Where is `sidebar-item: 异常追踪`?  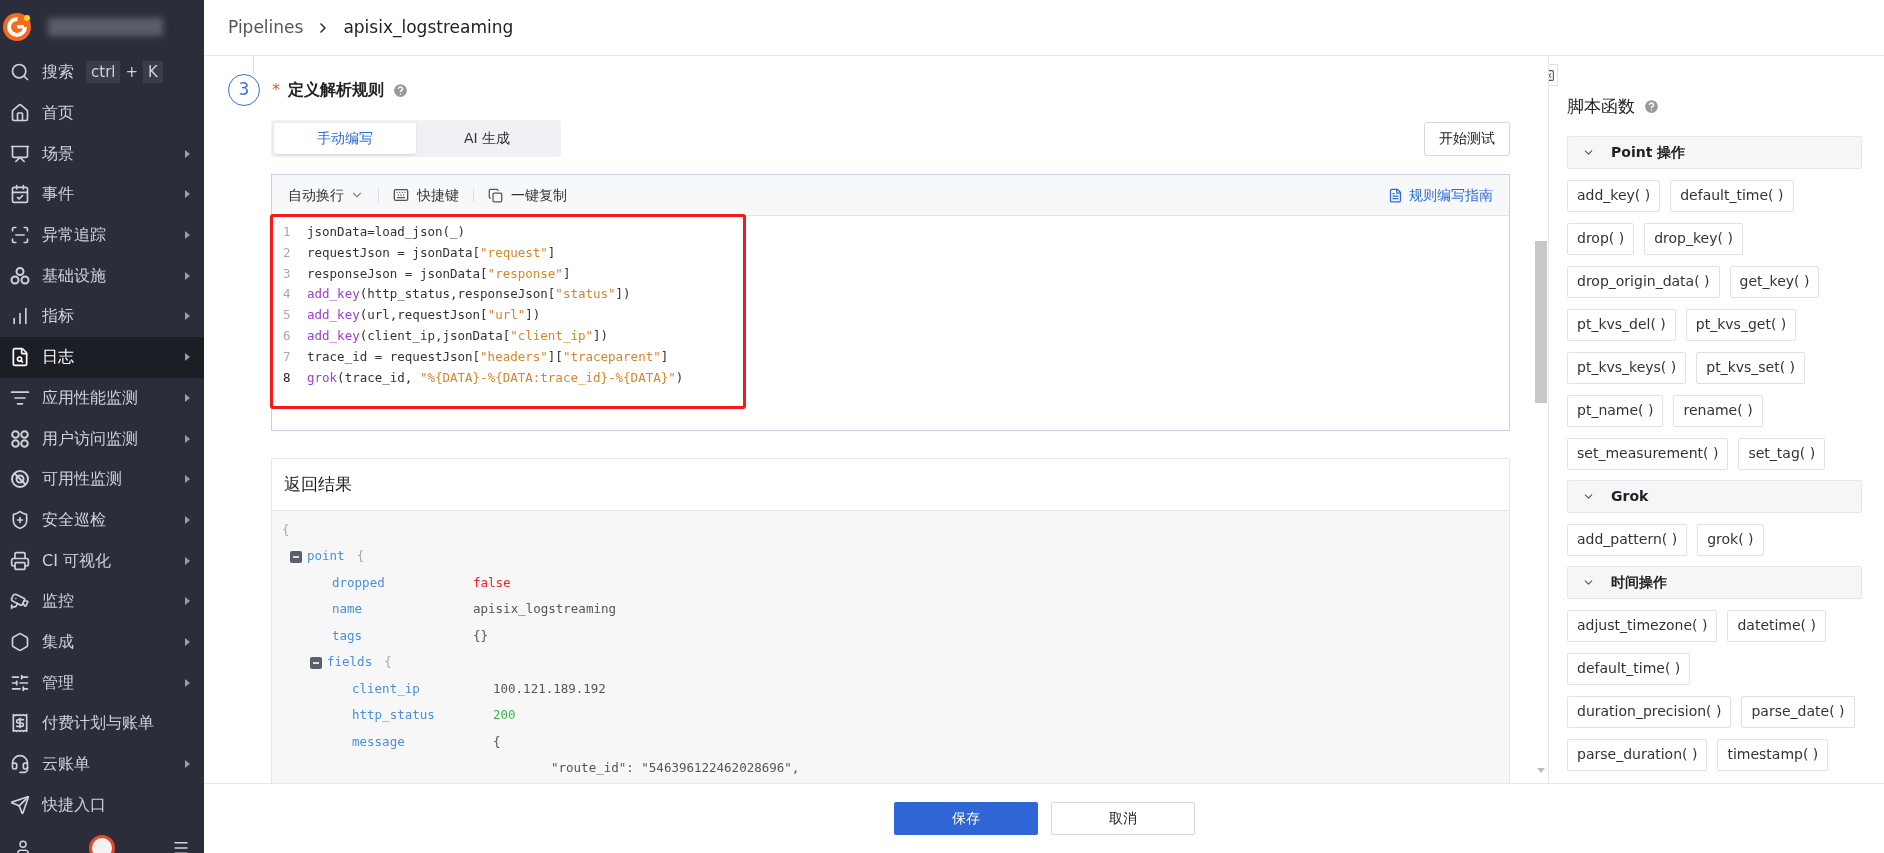 sidebar-item: 异常追踪 is located at coordinates (102, 235).